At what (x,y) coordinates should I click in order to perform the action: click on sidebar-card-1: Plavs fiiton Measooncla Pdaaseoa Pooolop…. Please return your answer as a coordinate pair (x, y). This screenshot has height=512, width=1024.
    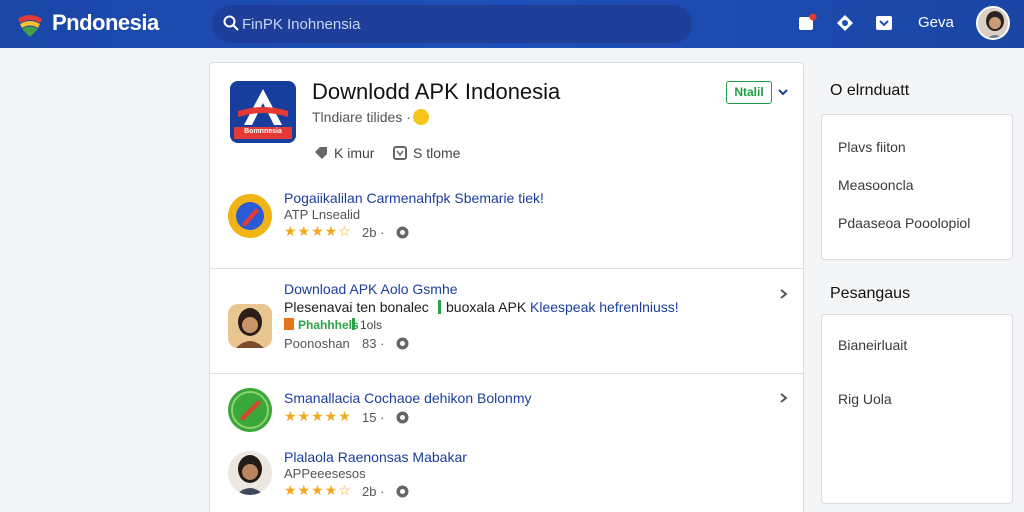
    Looking at the image, I should click on (917, 187).